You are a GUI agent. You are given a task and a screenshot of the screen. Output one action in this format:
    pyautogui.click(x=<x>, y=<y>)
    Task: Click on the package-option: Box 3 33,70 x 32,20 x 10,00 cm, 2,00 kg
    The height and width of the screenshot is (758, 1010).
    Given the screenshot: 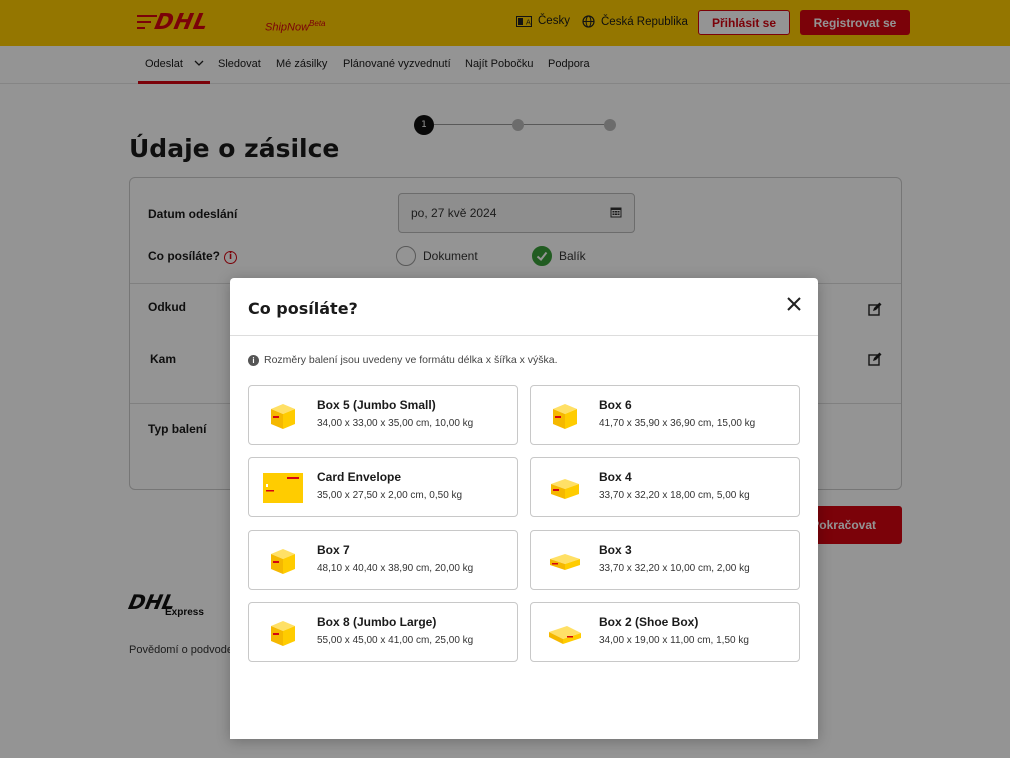 What is the action you would take?
    pyautogui.click(x=665, y=560)
    